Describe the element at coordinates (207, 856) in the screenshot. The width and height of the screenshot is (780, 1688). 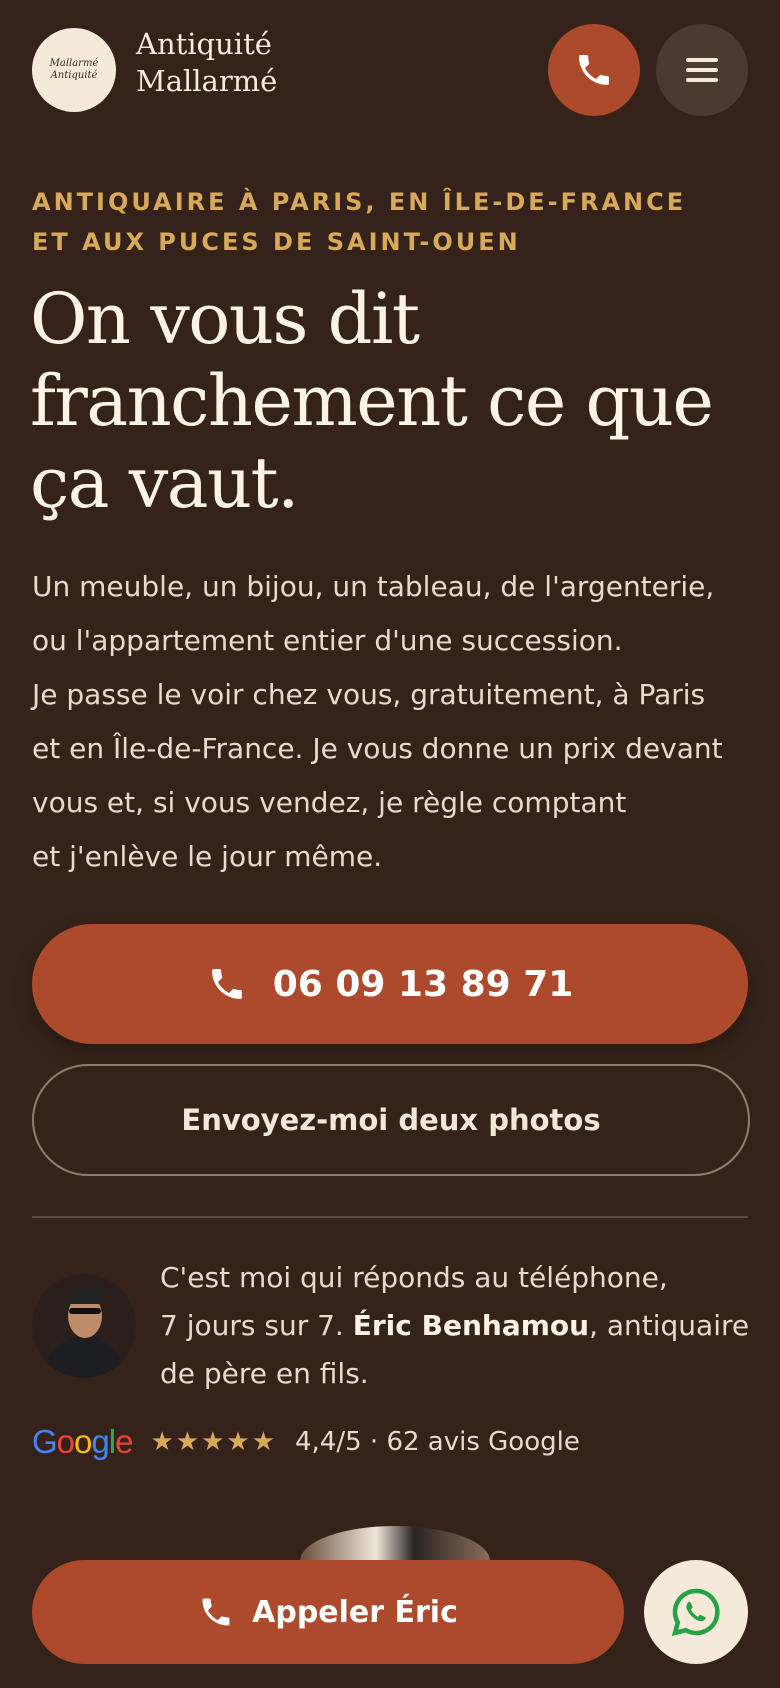
I see `body-line: et j'enlève le jour même.` at that location.